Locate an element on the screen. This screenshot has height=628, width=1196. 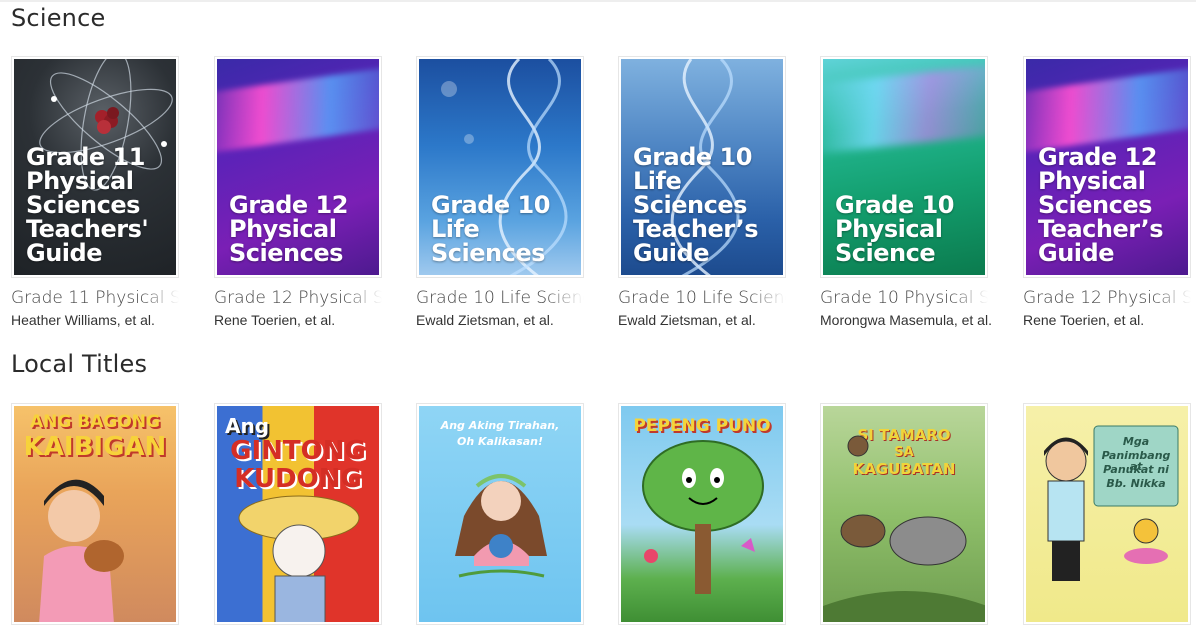
animals-illustration is located at coordinates (904, 528).